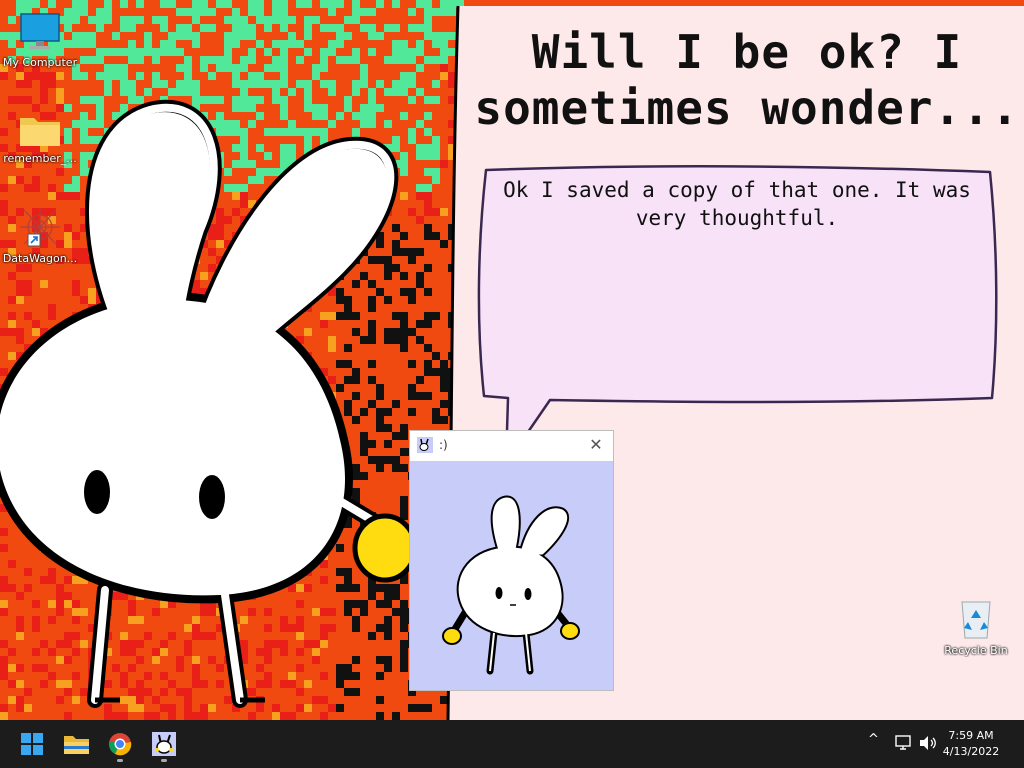 The image size is (1024, 768). I want to click on desktop-icon-recycle-bin: Recycle Bin, so click(976, 627).